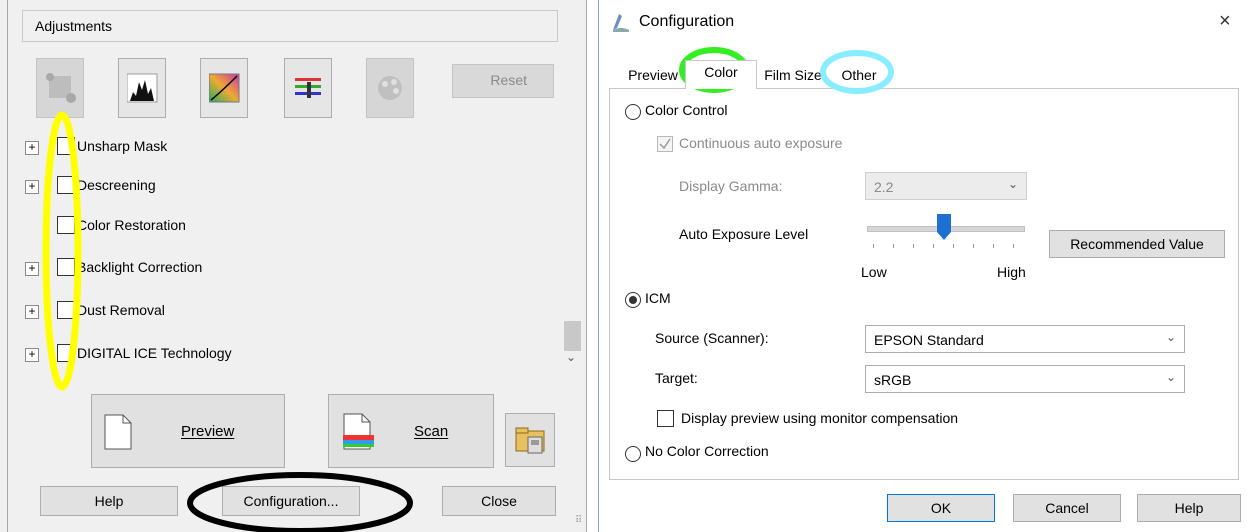 Image resolution: width=1248 pixels, height=532 pixels. I want to click on file-save-settings-button, so click(530, 440).